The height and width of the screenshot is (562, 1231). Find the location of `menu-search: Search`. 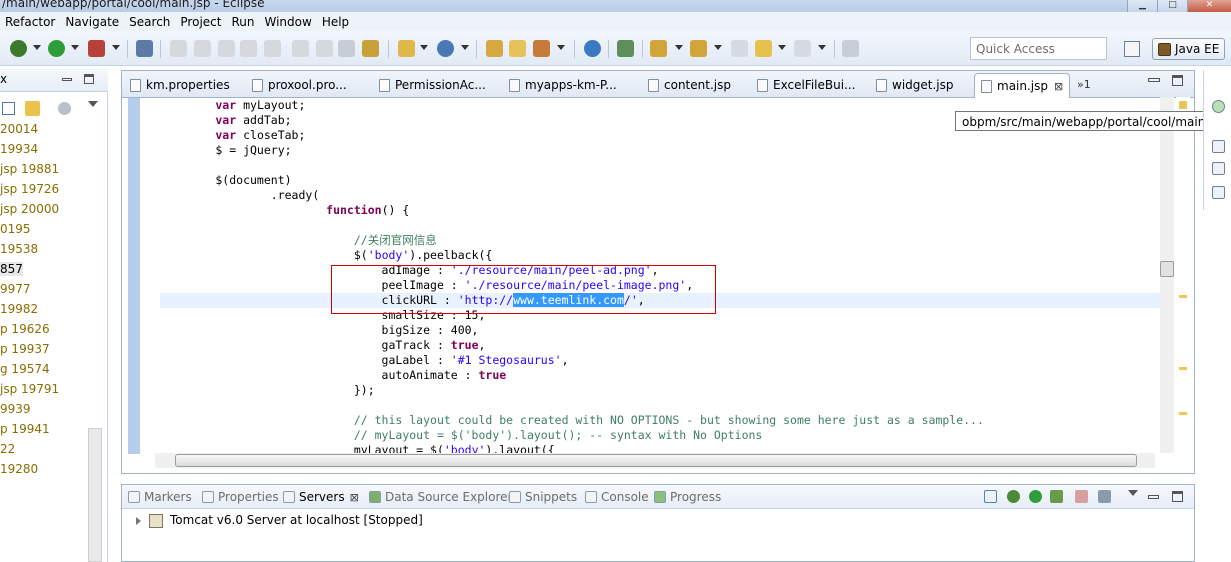

menu-search: Search is located at coordinates (149, 22).